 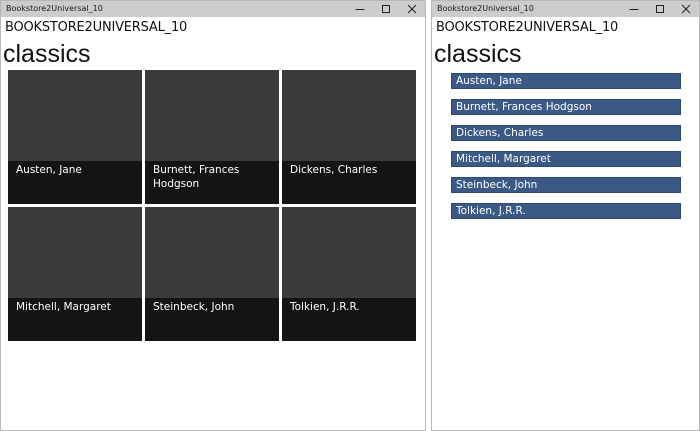 What do you see at coordinates (75, 319) in the screenshot?
I see `author-name: Mitchell, Margaret` at bounding box center [75, 319].